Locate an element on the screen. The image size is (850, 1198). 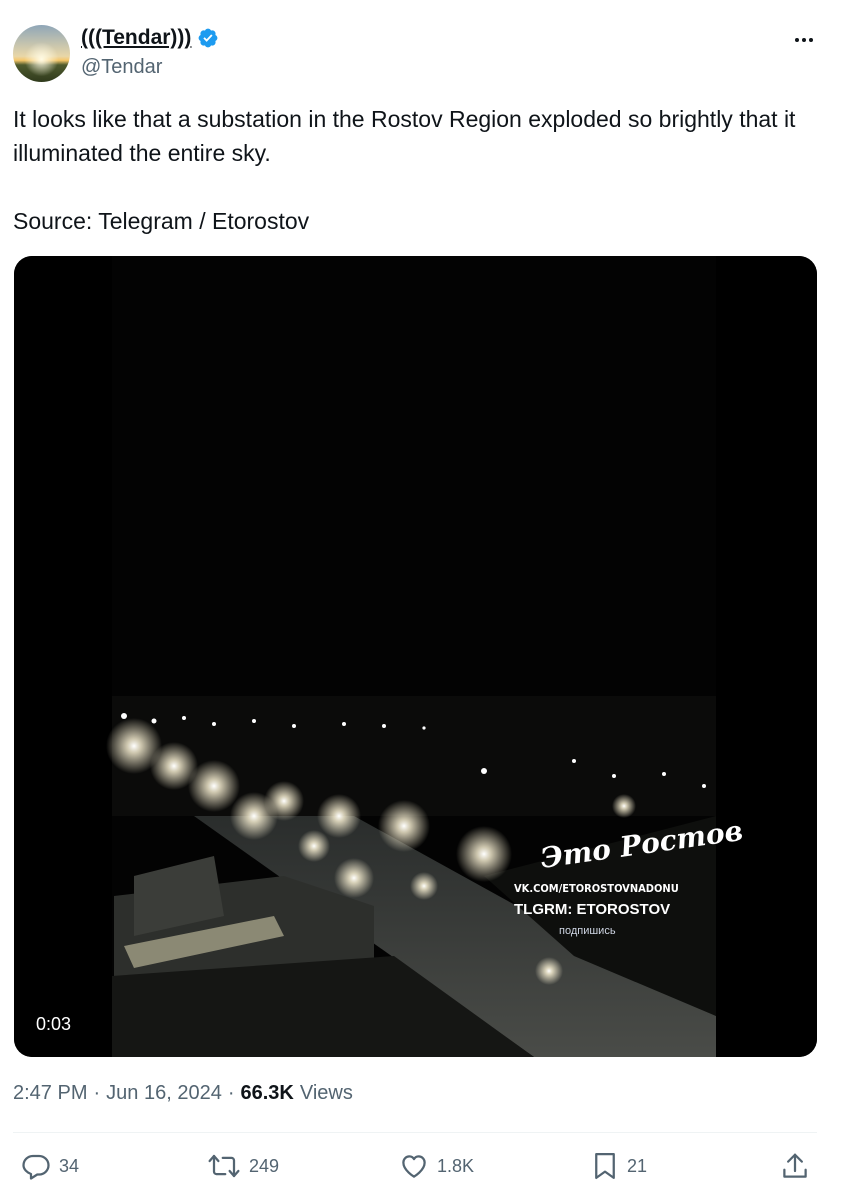
bookmark-count: 21 is located at coordinates (637, 1165).